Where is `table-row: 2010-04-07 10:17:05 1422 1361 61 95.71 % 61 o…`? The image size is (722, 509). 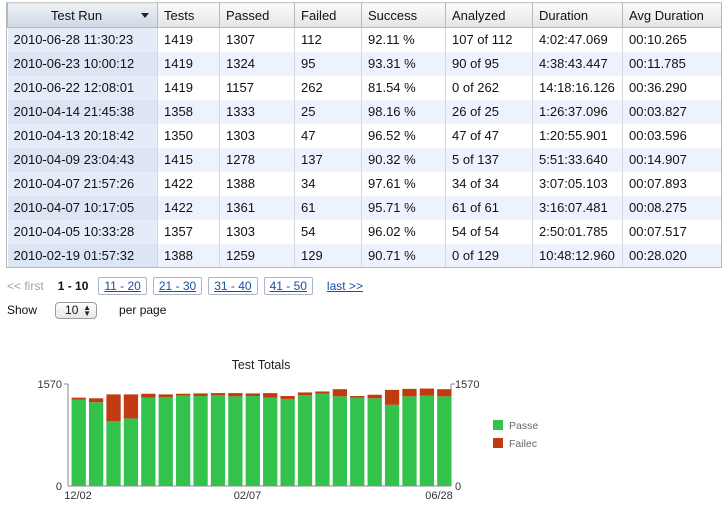 table-row: 2010-04-07 10:17:05 1422 1361 61 95.71 % 61 o… is located at coordinates (364, 207).